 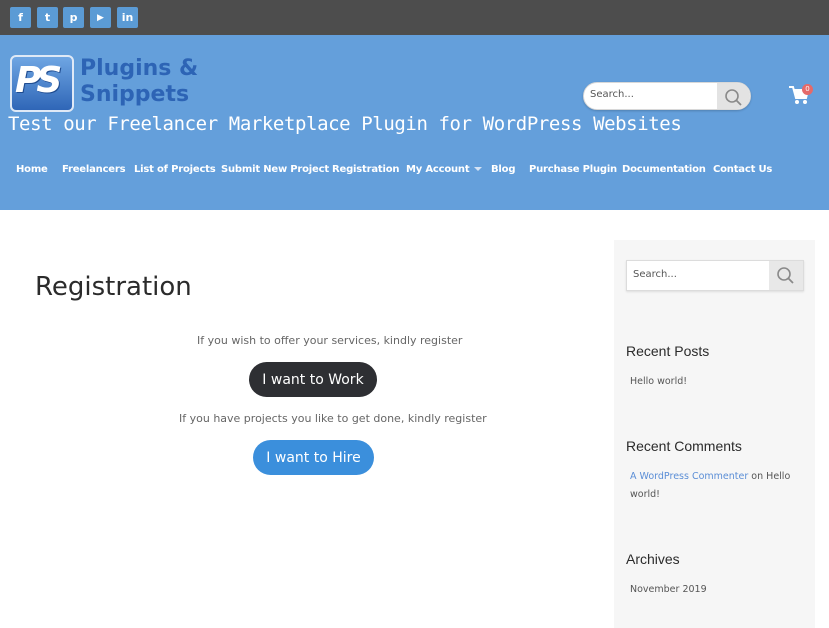 I want to click on archive-link: November 2019, so click(x=668, y=590).